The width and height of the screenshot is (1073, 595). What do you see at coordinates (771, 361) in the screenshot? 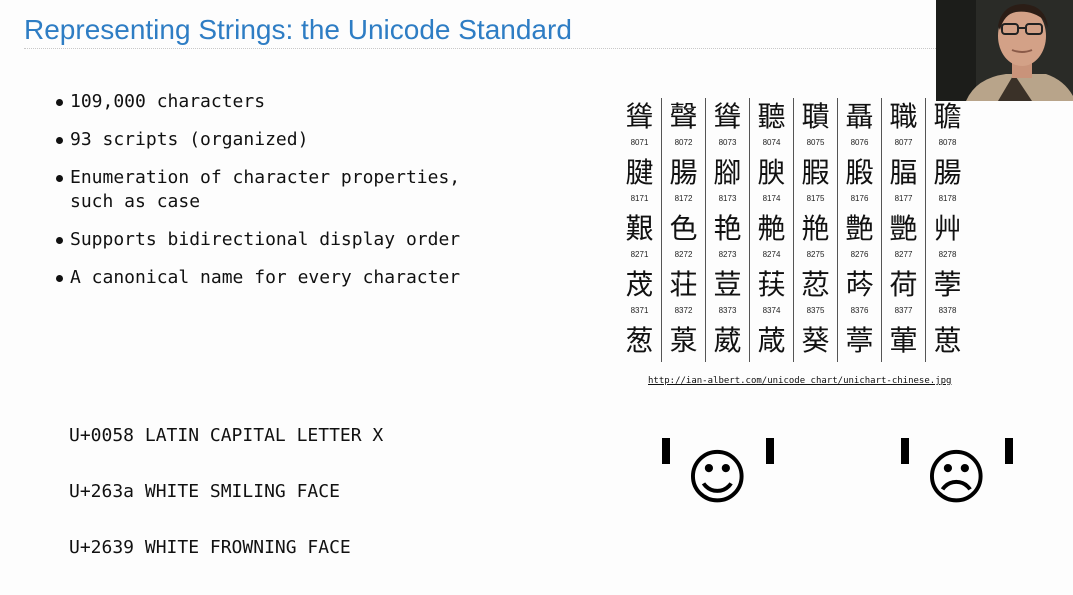
I see `chart-cell-codepoint: 8474` at bounding box center [771, 361].